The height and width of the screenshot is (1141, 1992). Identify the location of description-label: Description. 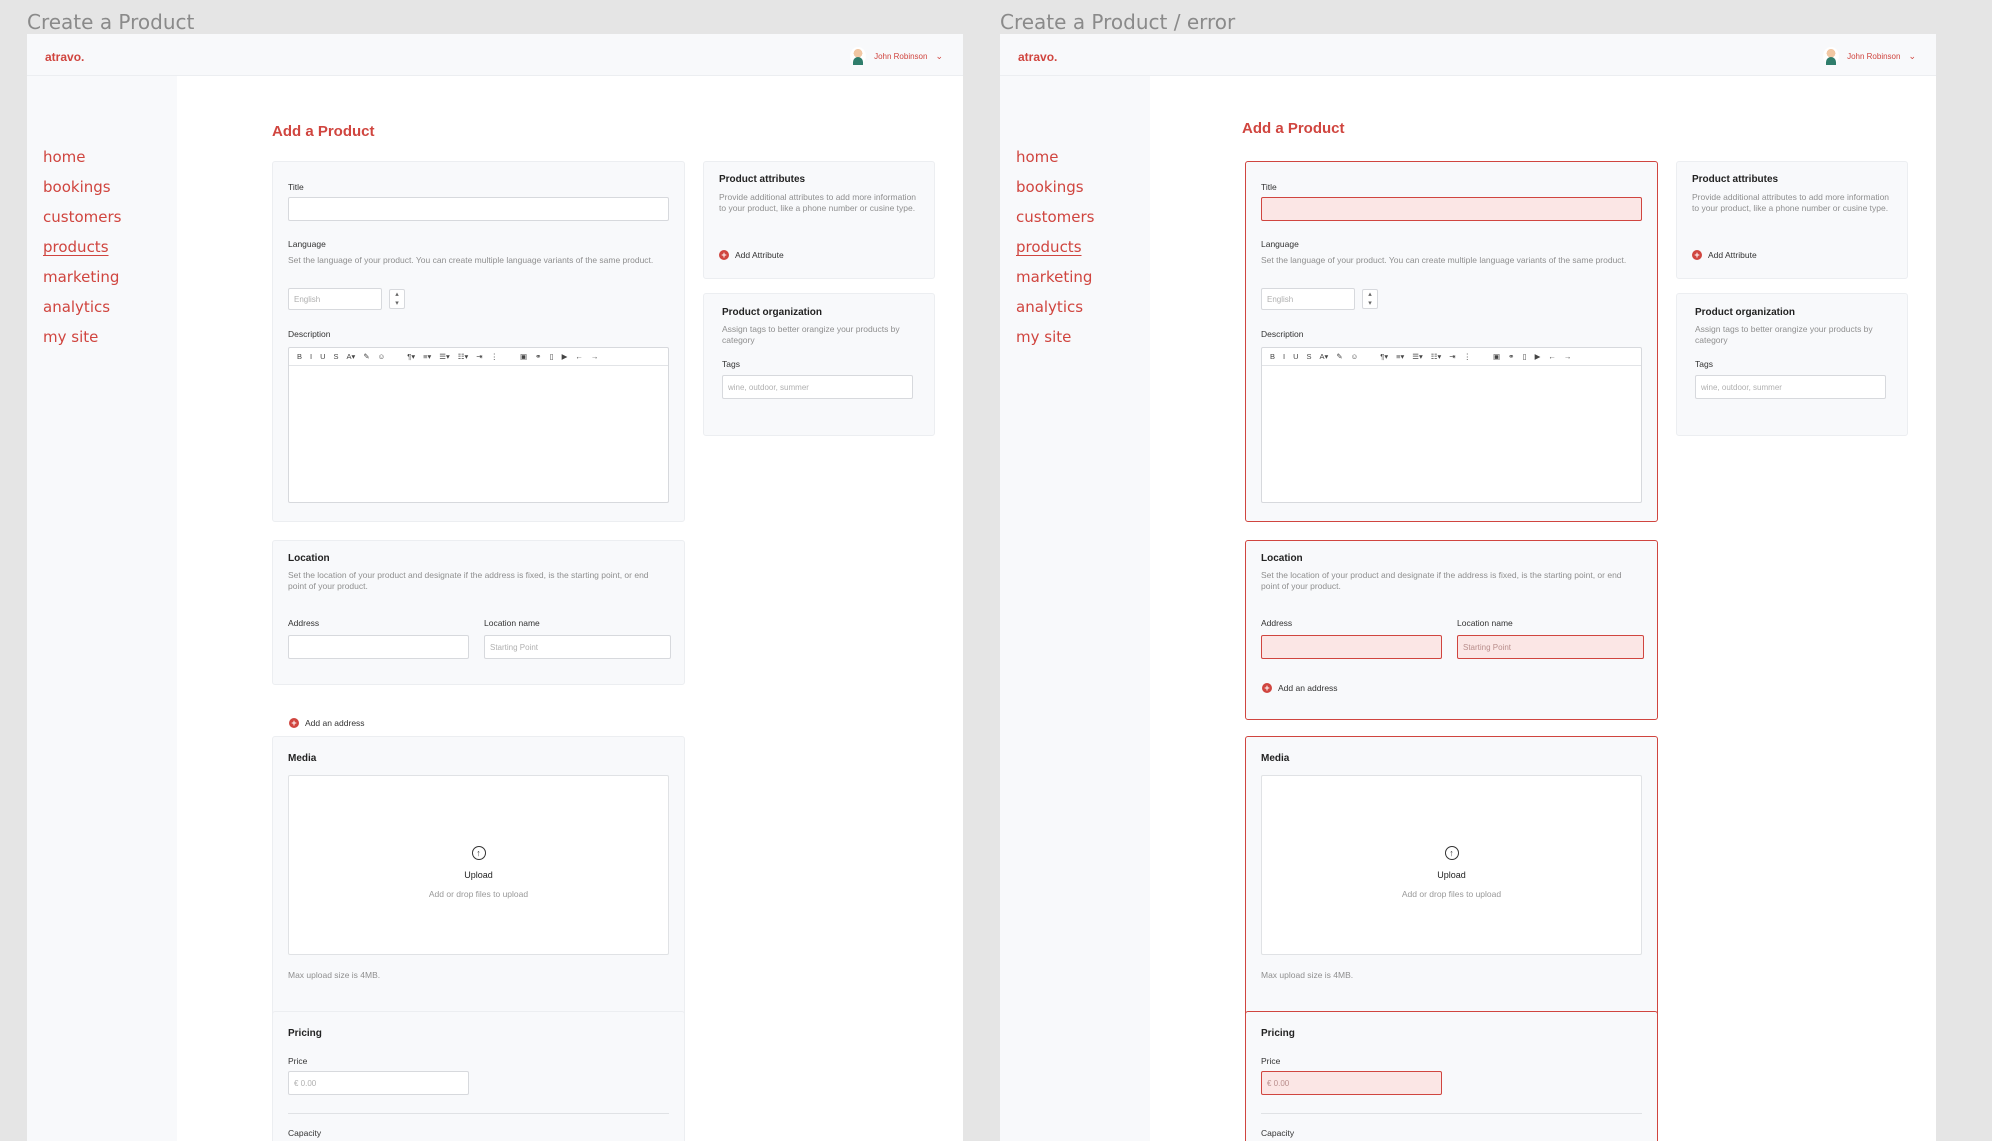
(309, 334).